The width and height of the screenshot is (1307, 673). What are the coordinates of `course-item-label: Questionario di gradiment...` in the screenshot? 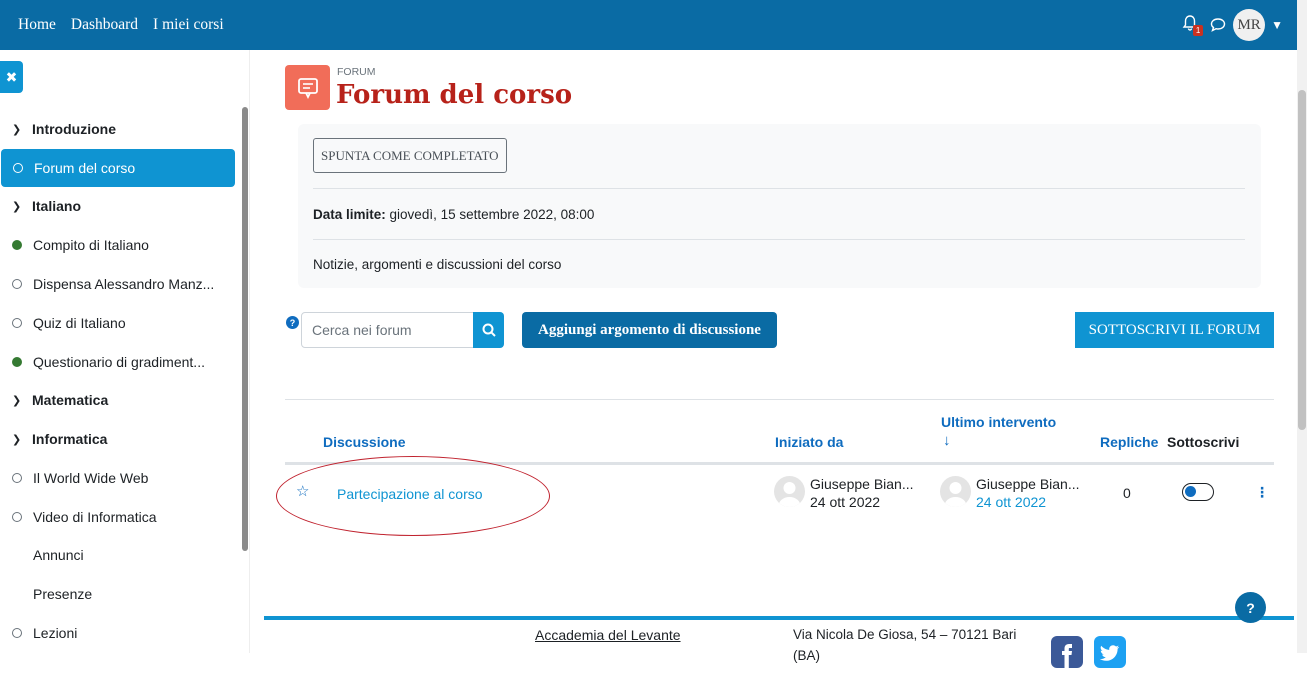 It's located at (119, 362).